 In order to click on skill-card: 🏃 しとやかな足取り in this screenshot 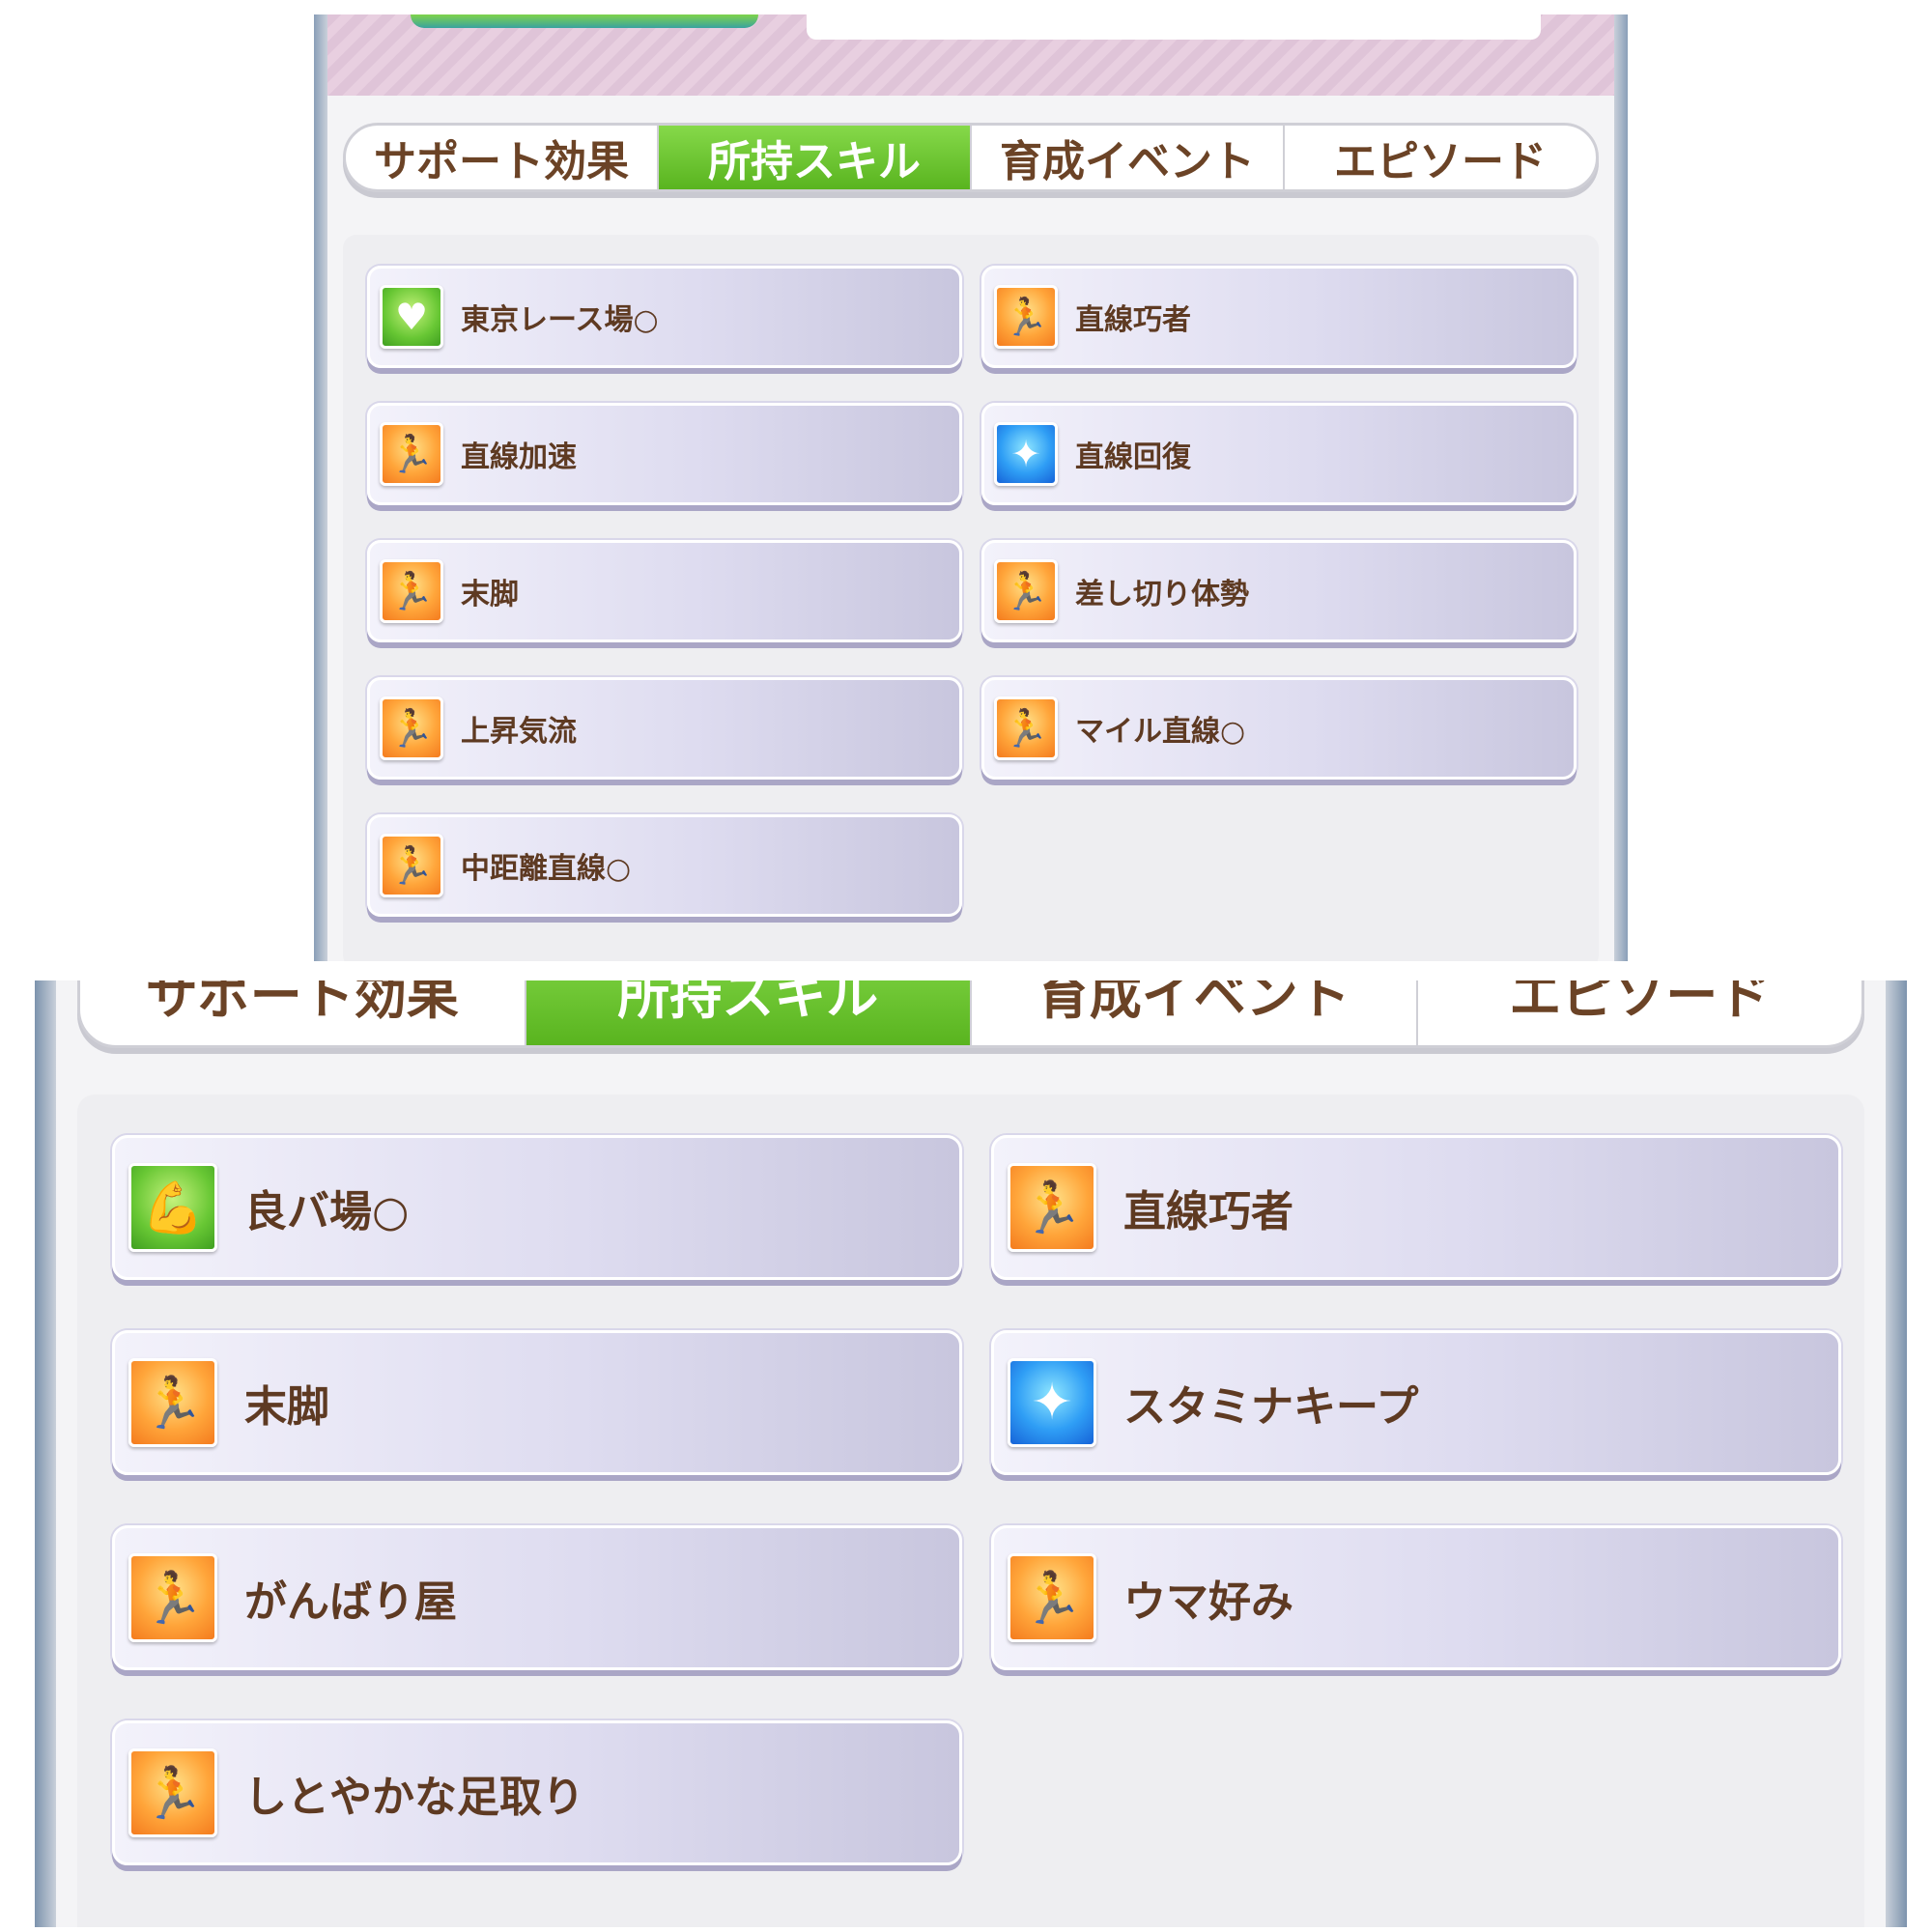, I will do `click(537, 1792)`.